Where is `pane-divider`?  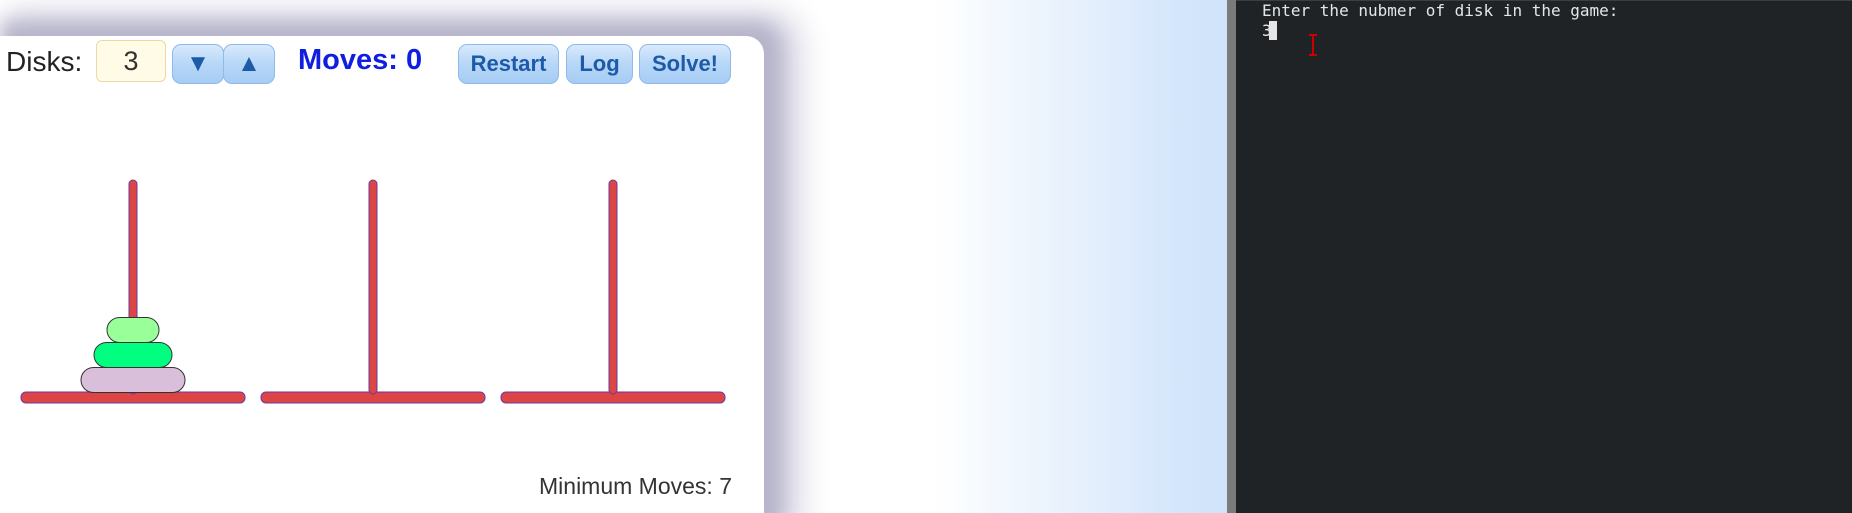 pane-divider is located at coordinates (1231, 256).